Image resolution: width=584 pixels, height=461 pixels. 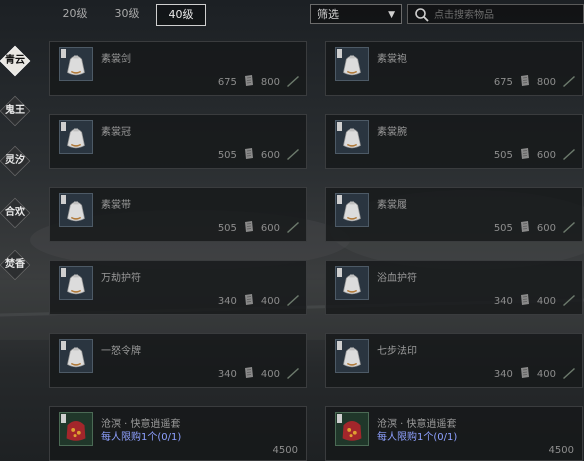 What do you see at coordinates (181, 15) in the screenshot?
I see `tab-level-40: 40级` at bounding box center [181, 15].